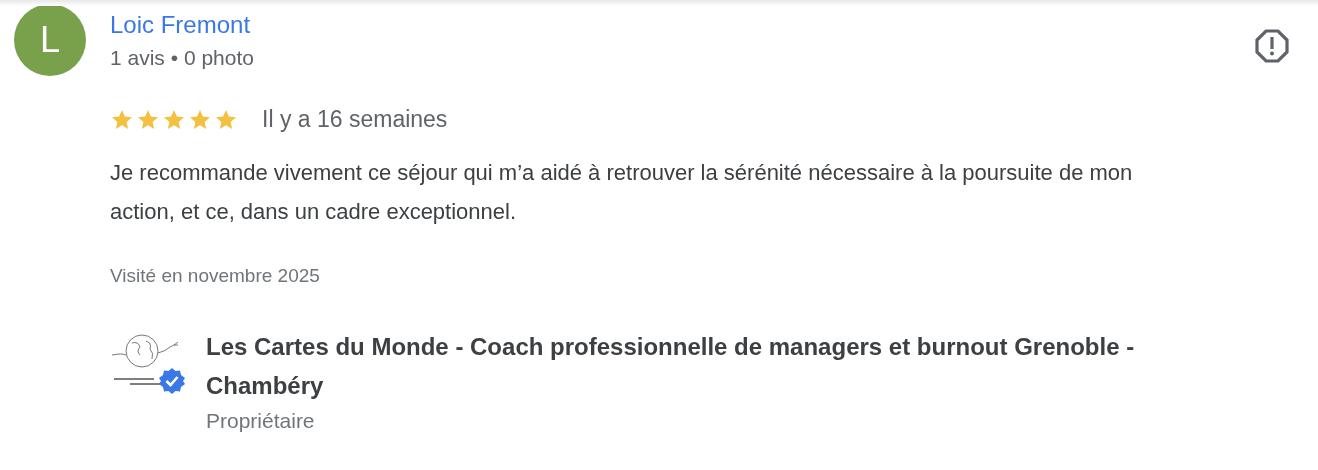 The width and height of the screenshot is (1318, 470). What do you see at coordinates (355, 119) in the screenshot?
I see `review-time: Il y a 16 semaines` at bounding box center [355, 119].